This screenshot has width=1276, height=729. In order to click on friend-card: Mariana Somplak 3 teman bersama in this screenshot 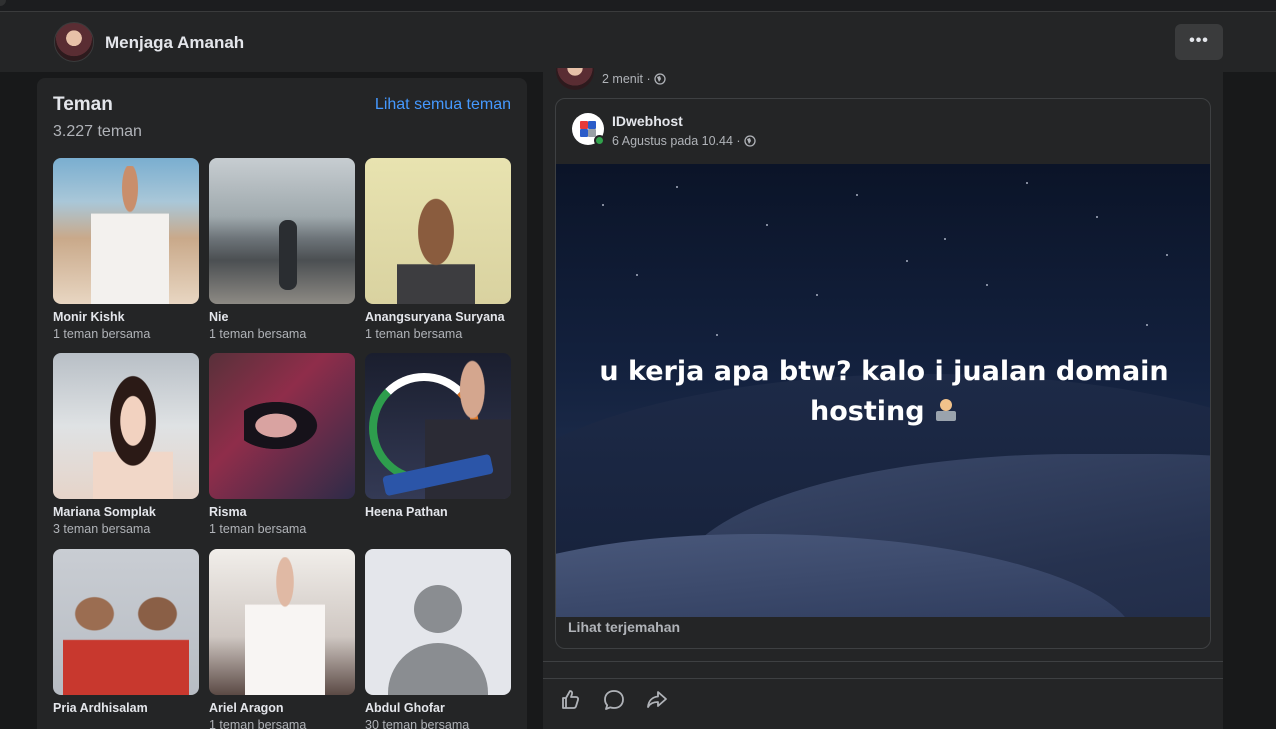, I will do `click(126, 444)`.